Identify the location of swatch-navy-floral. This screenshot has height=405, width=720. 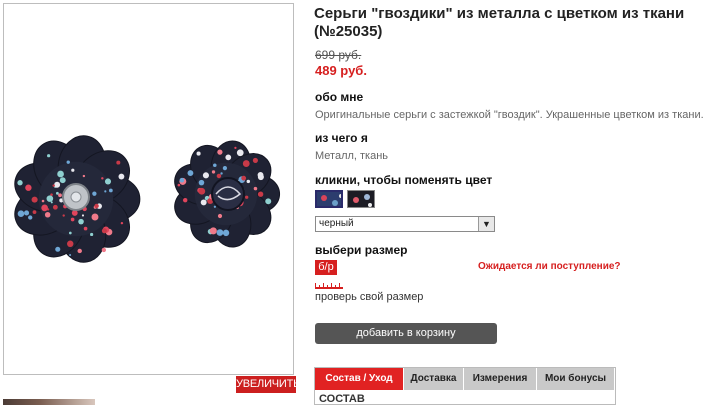
(329, 199).